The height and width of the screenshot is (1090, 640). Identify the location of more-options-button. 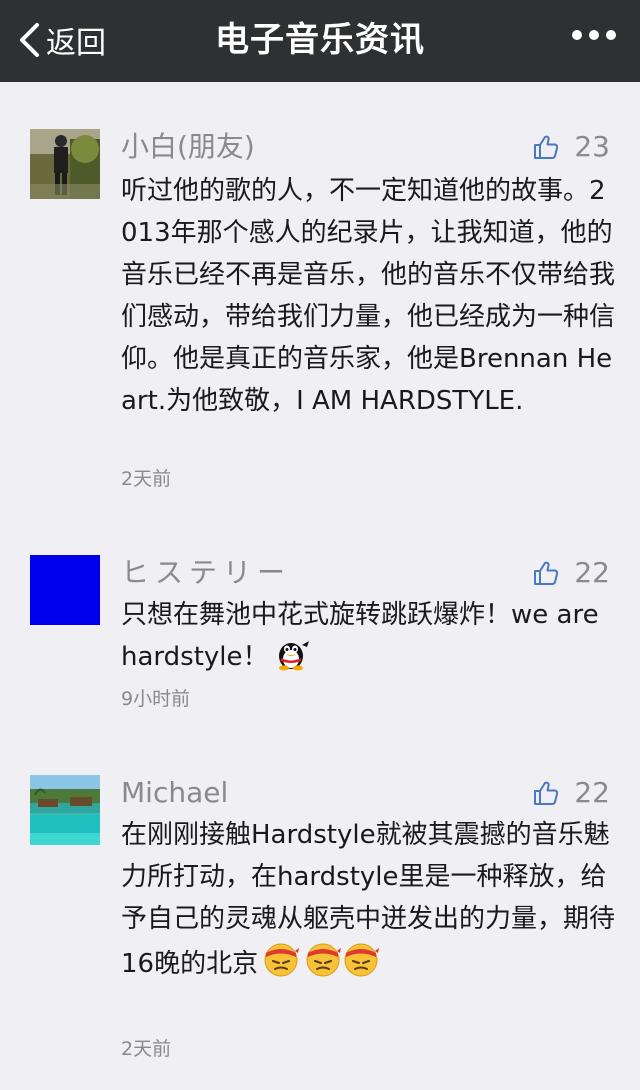
(594, 35).